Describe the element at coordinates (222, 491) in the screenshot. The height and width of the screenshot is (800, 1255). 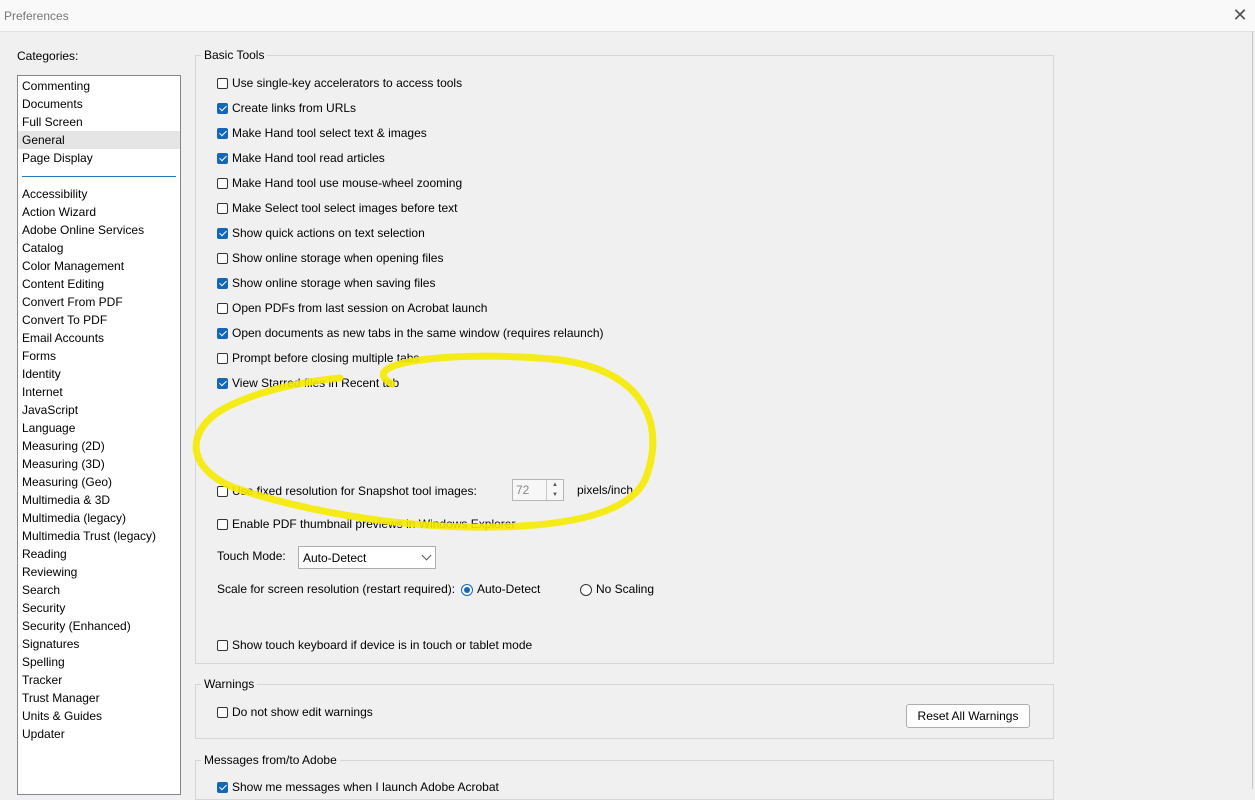
I see `snapshot-resolution-checkbox` at that location.